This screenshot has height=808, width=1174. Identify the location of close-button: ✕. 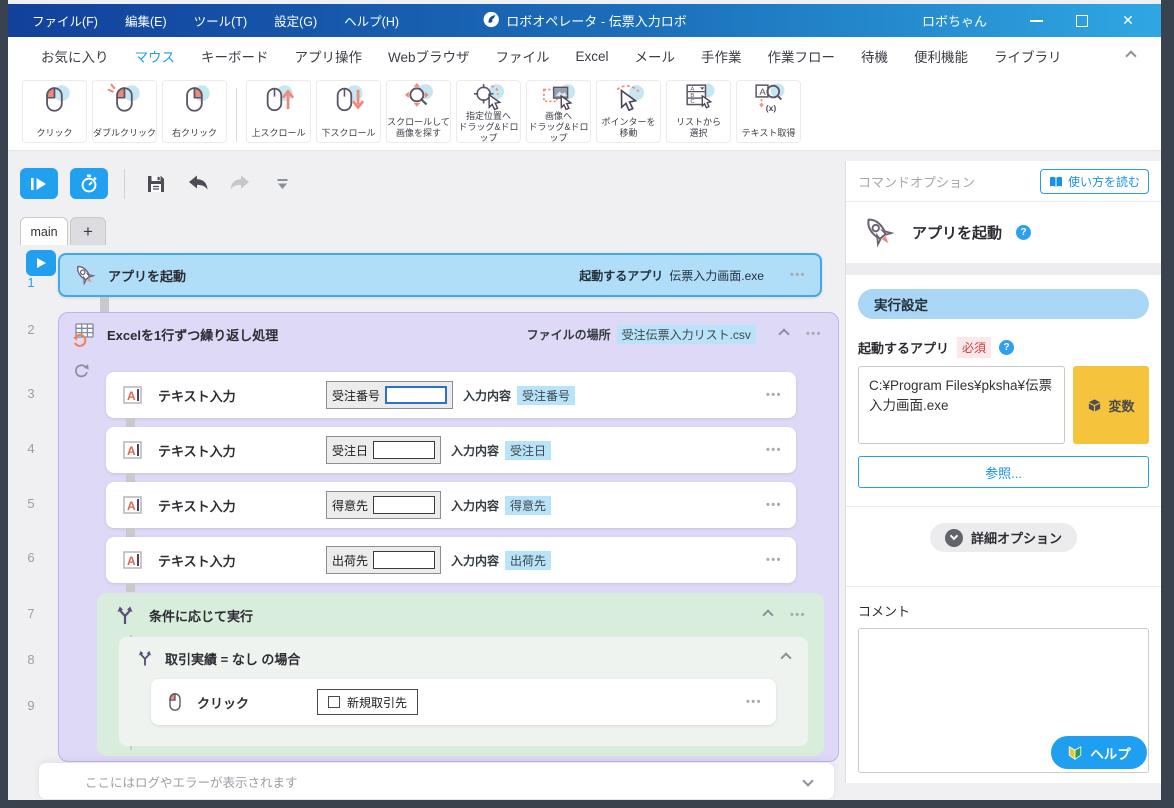
(1128, 21).